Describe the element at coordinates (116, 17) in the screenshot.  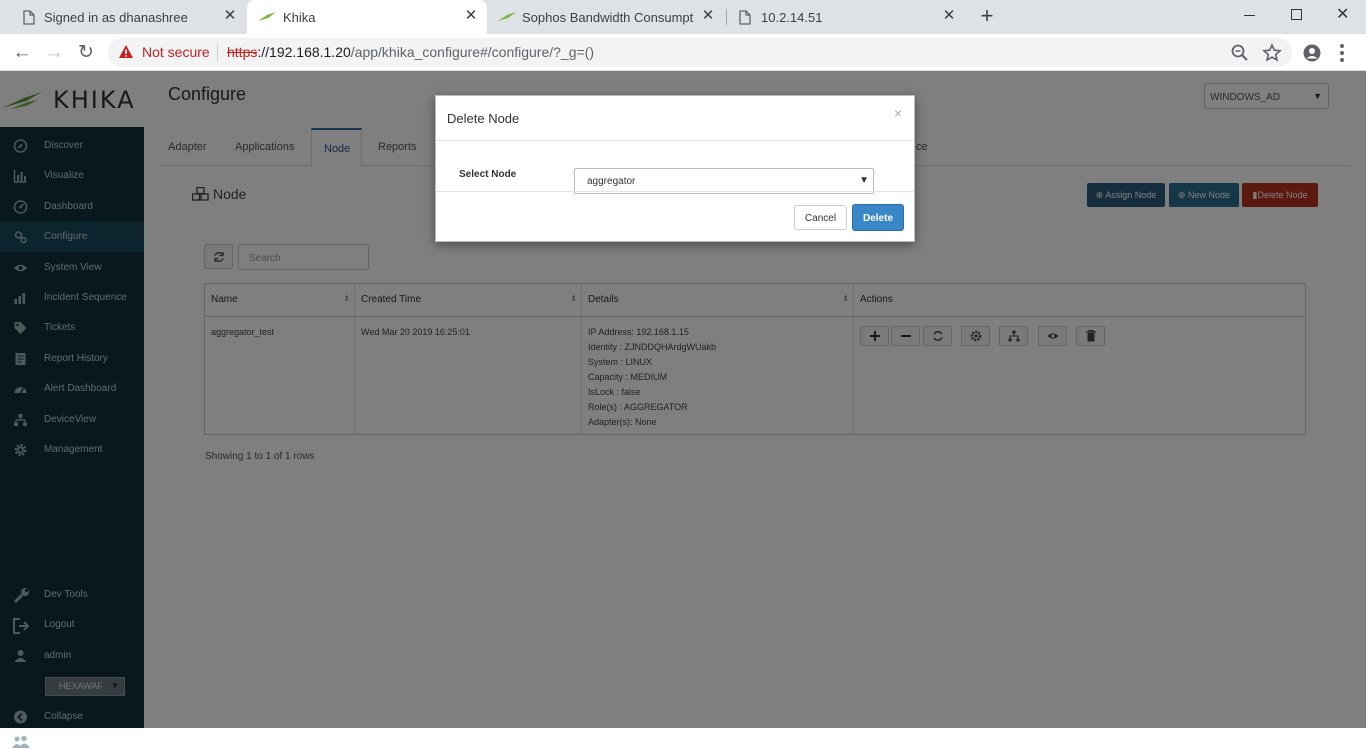
I see `tab-title: Signed in as dhanashree` at that location.